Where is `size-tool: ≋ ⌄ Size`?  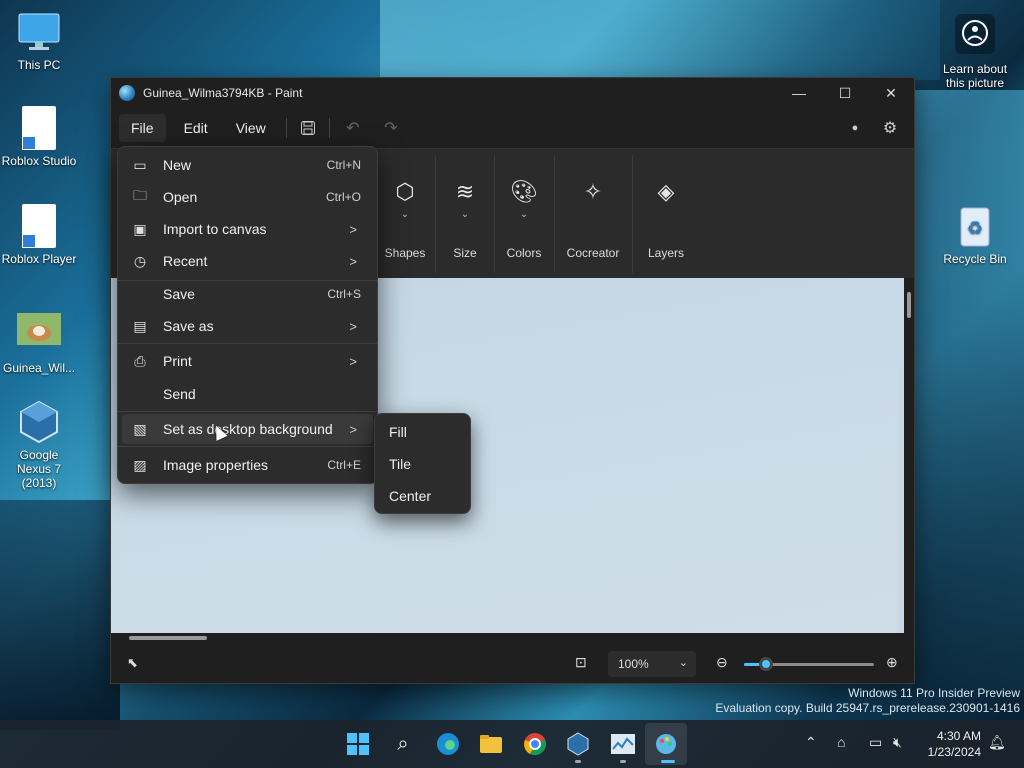 size-tool: ≋ ⌄ Size is located at coordinates (465, 214).